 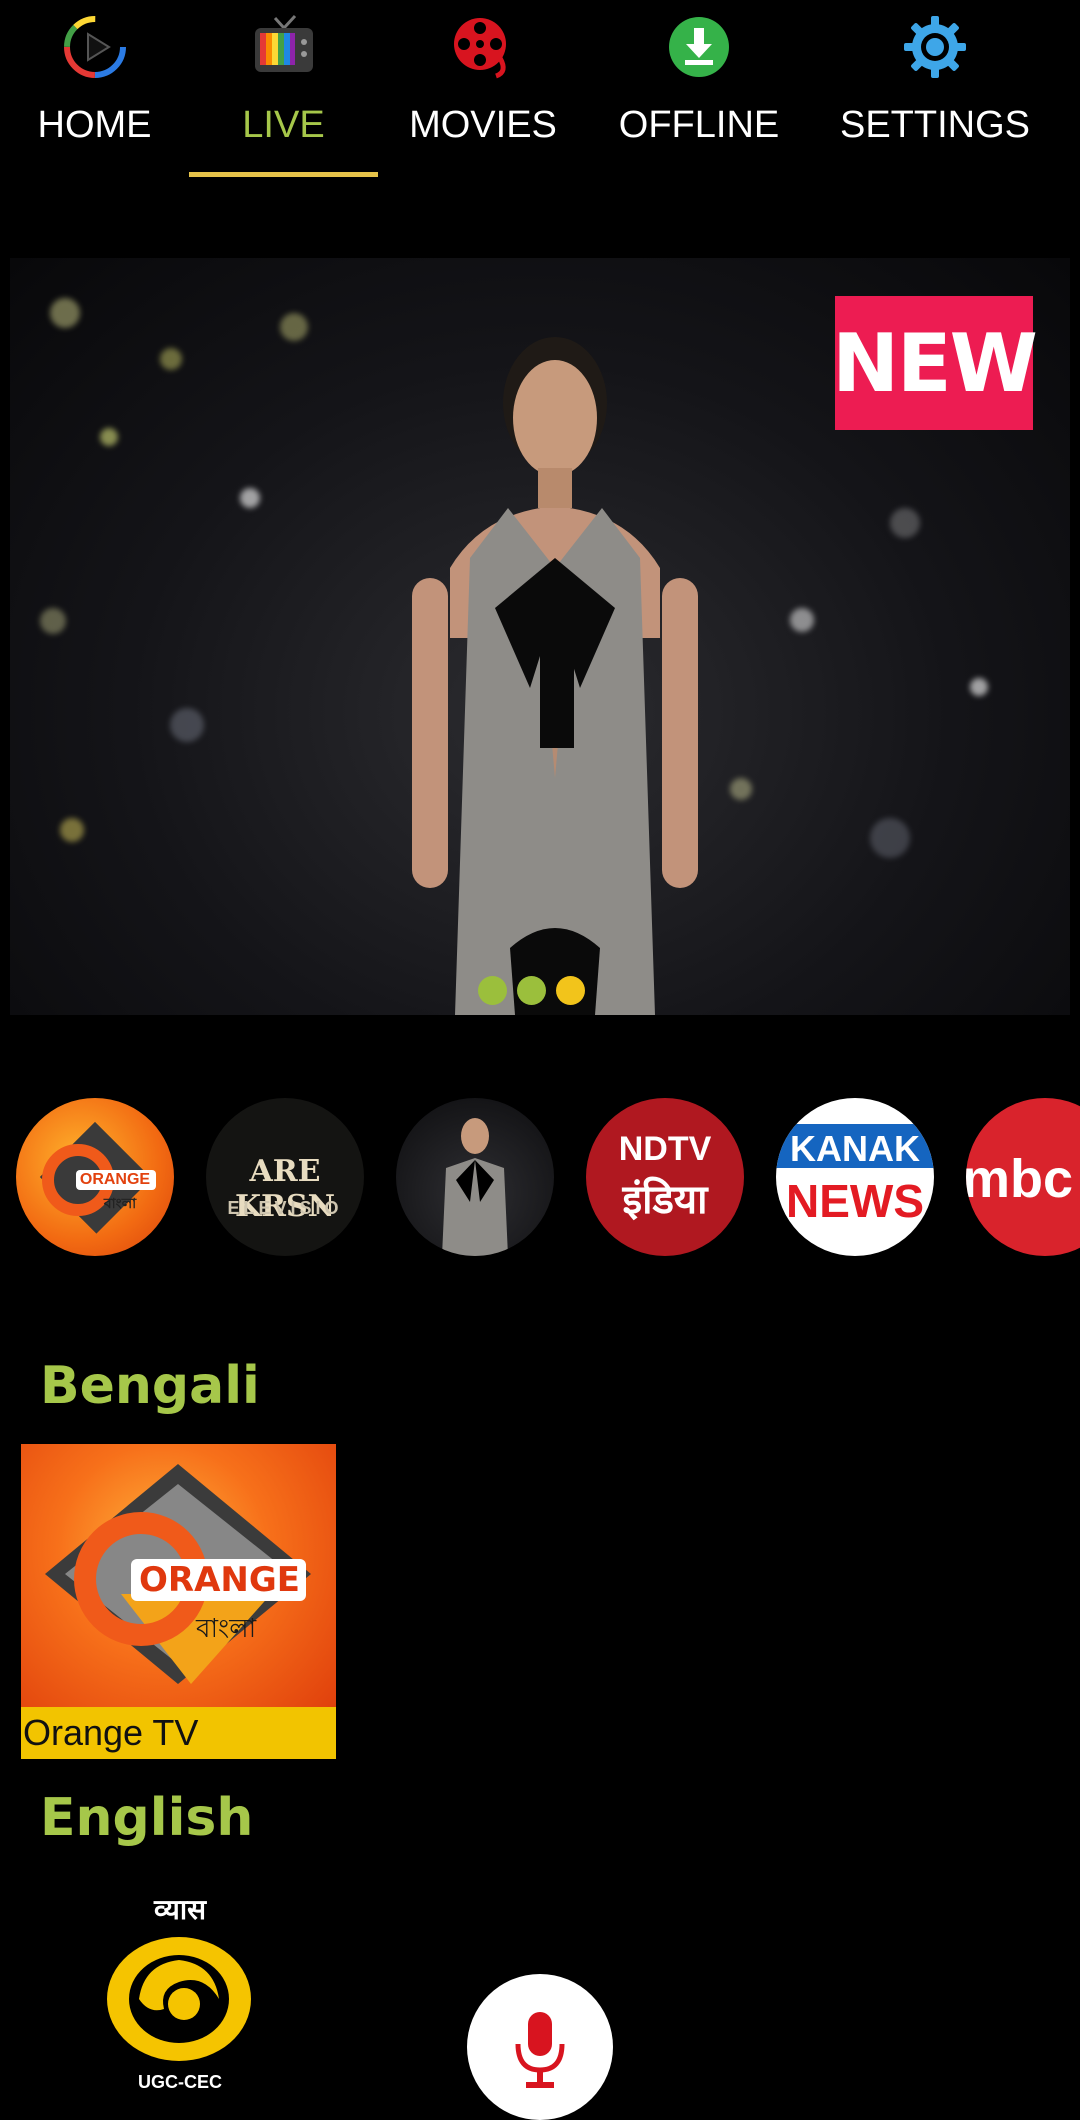 I want to click on channel-circle-ndtv-subtext: इंडिया, so click(x=665, y=1200).